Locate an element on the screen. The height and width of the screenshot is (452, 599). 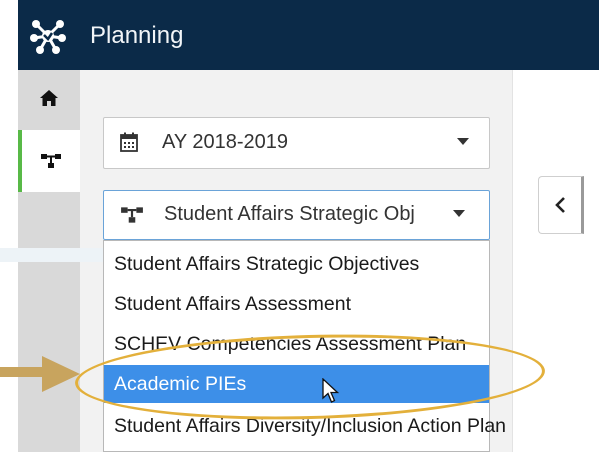
dropdown-option-selected: Academic PIEs is located at coordinates (296, 384).